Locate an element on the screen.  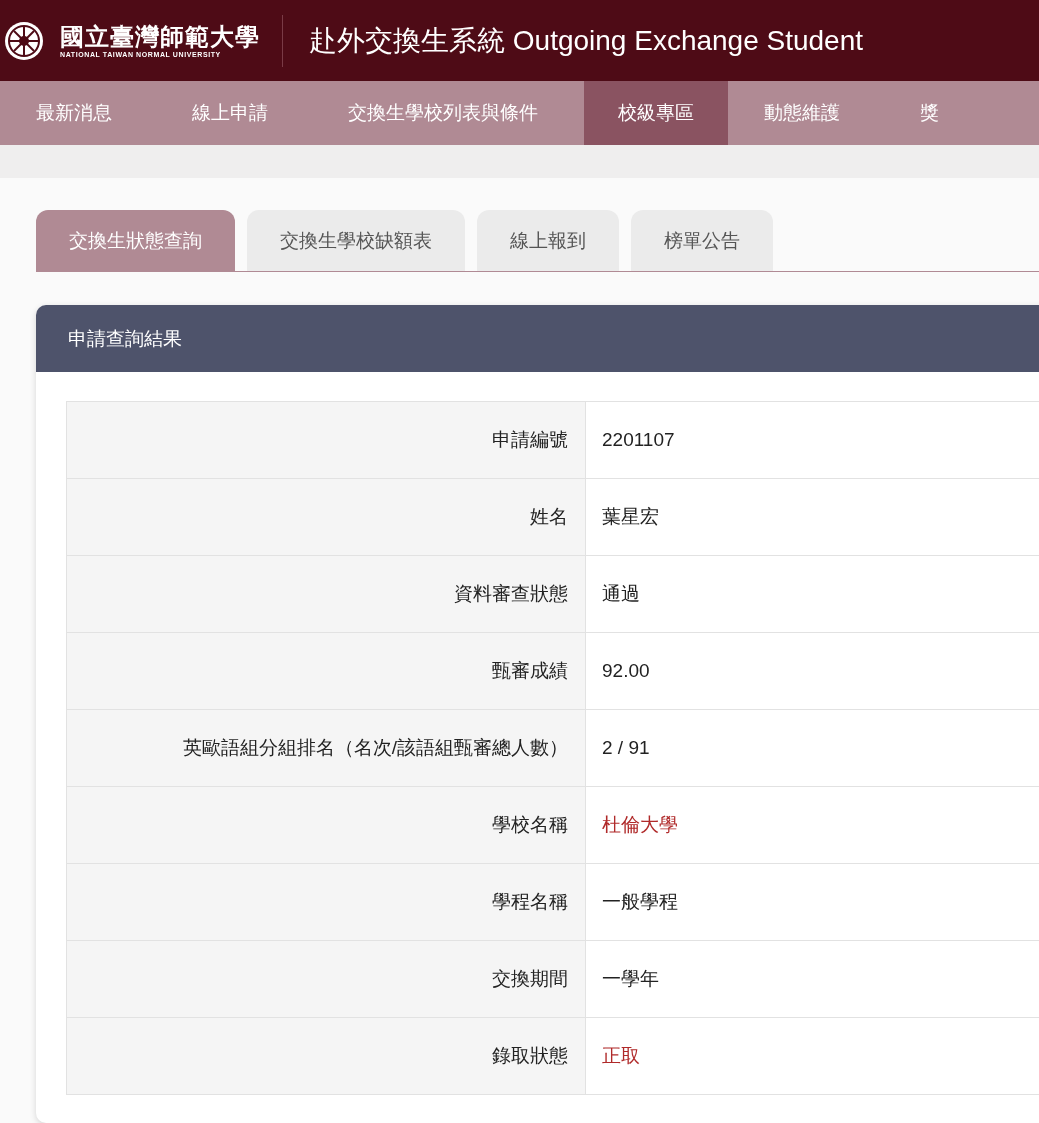
emblem-icon is located at coordinates (24, 40).